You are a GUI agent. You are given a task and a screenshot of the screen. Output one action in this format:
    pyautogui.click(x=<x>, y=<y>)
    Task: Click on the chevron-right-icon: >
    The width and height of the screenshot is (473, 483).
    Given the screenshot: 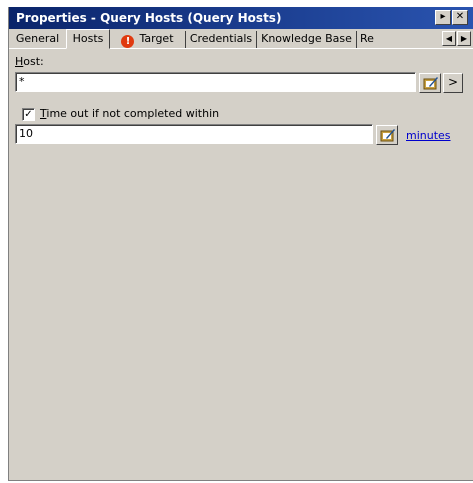 What is the action you would take?
    pyautogui.click(x=453, y=82)
    